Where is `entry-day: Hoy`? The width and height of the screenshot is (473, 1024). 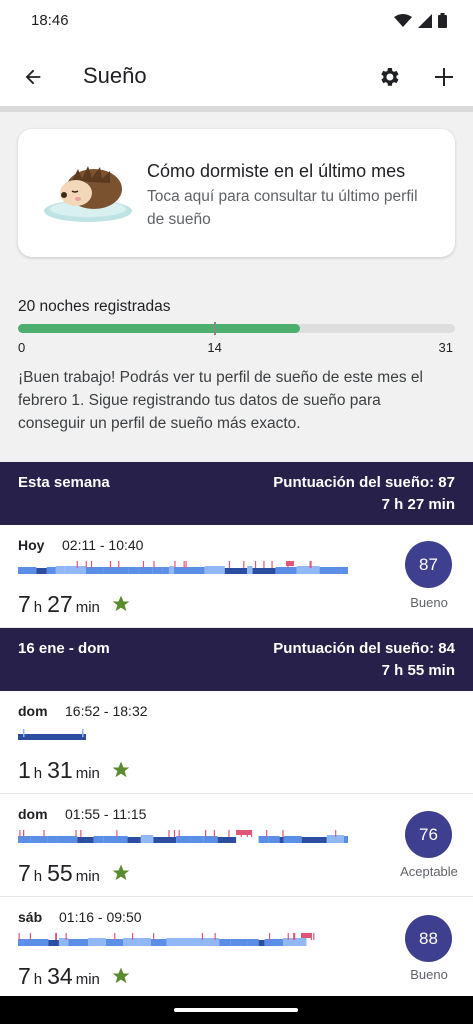
entry-day: Hoy is located at coordinates (31, 545).